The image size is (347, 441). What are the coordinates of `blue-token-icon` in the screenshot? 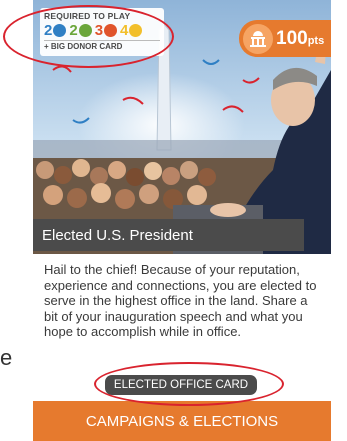 It's located at (60, 30).